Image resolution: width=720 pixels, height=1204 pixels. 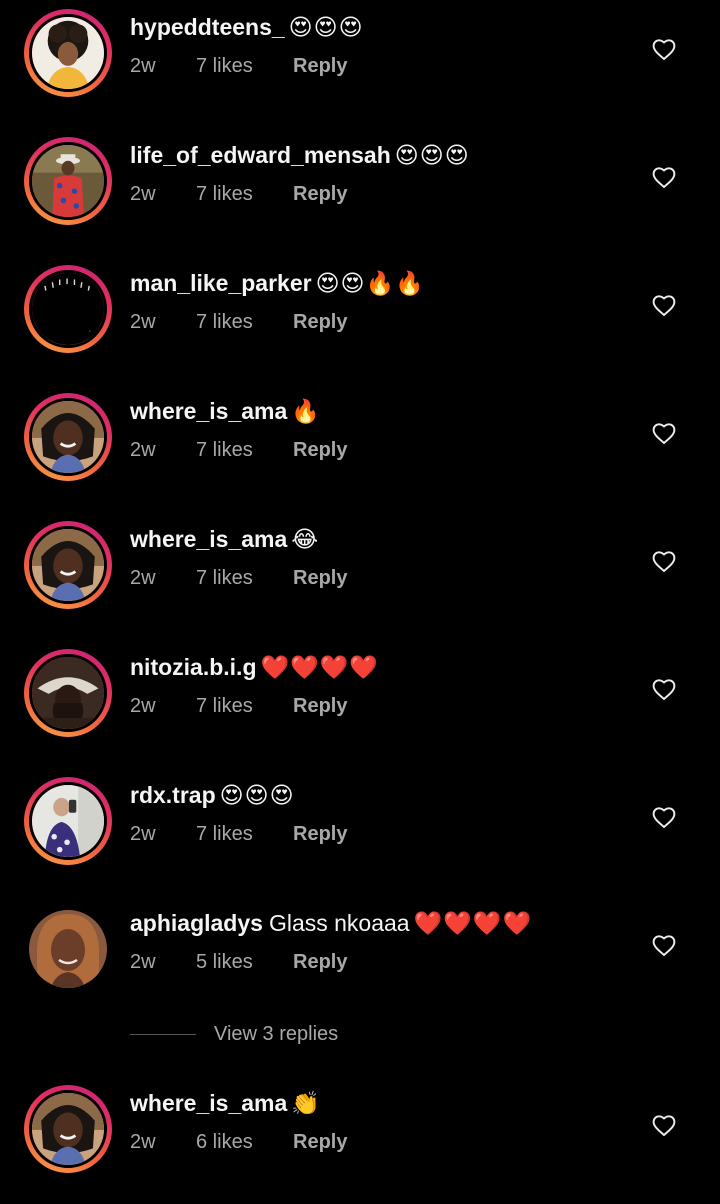 I want to click on comment-username: life_of_edward_mensah, so click(x=260, y=155).